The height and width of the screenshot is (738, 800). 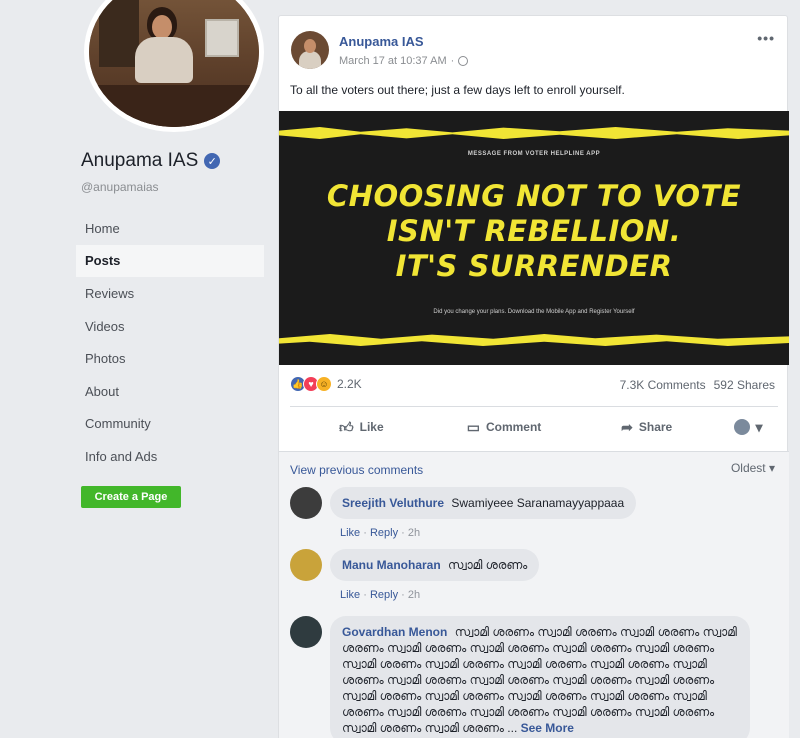 What do you see at coordinates (547, 728) in the screenshot?
I see `see-more-link: See More` at bounding box center [547, 728].